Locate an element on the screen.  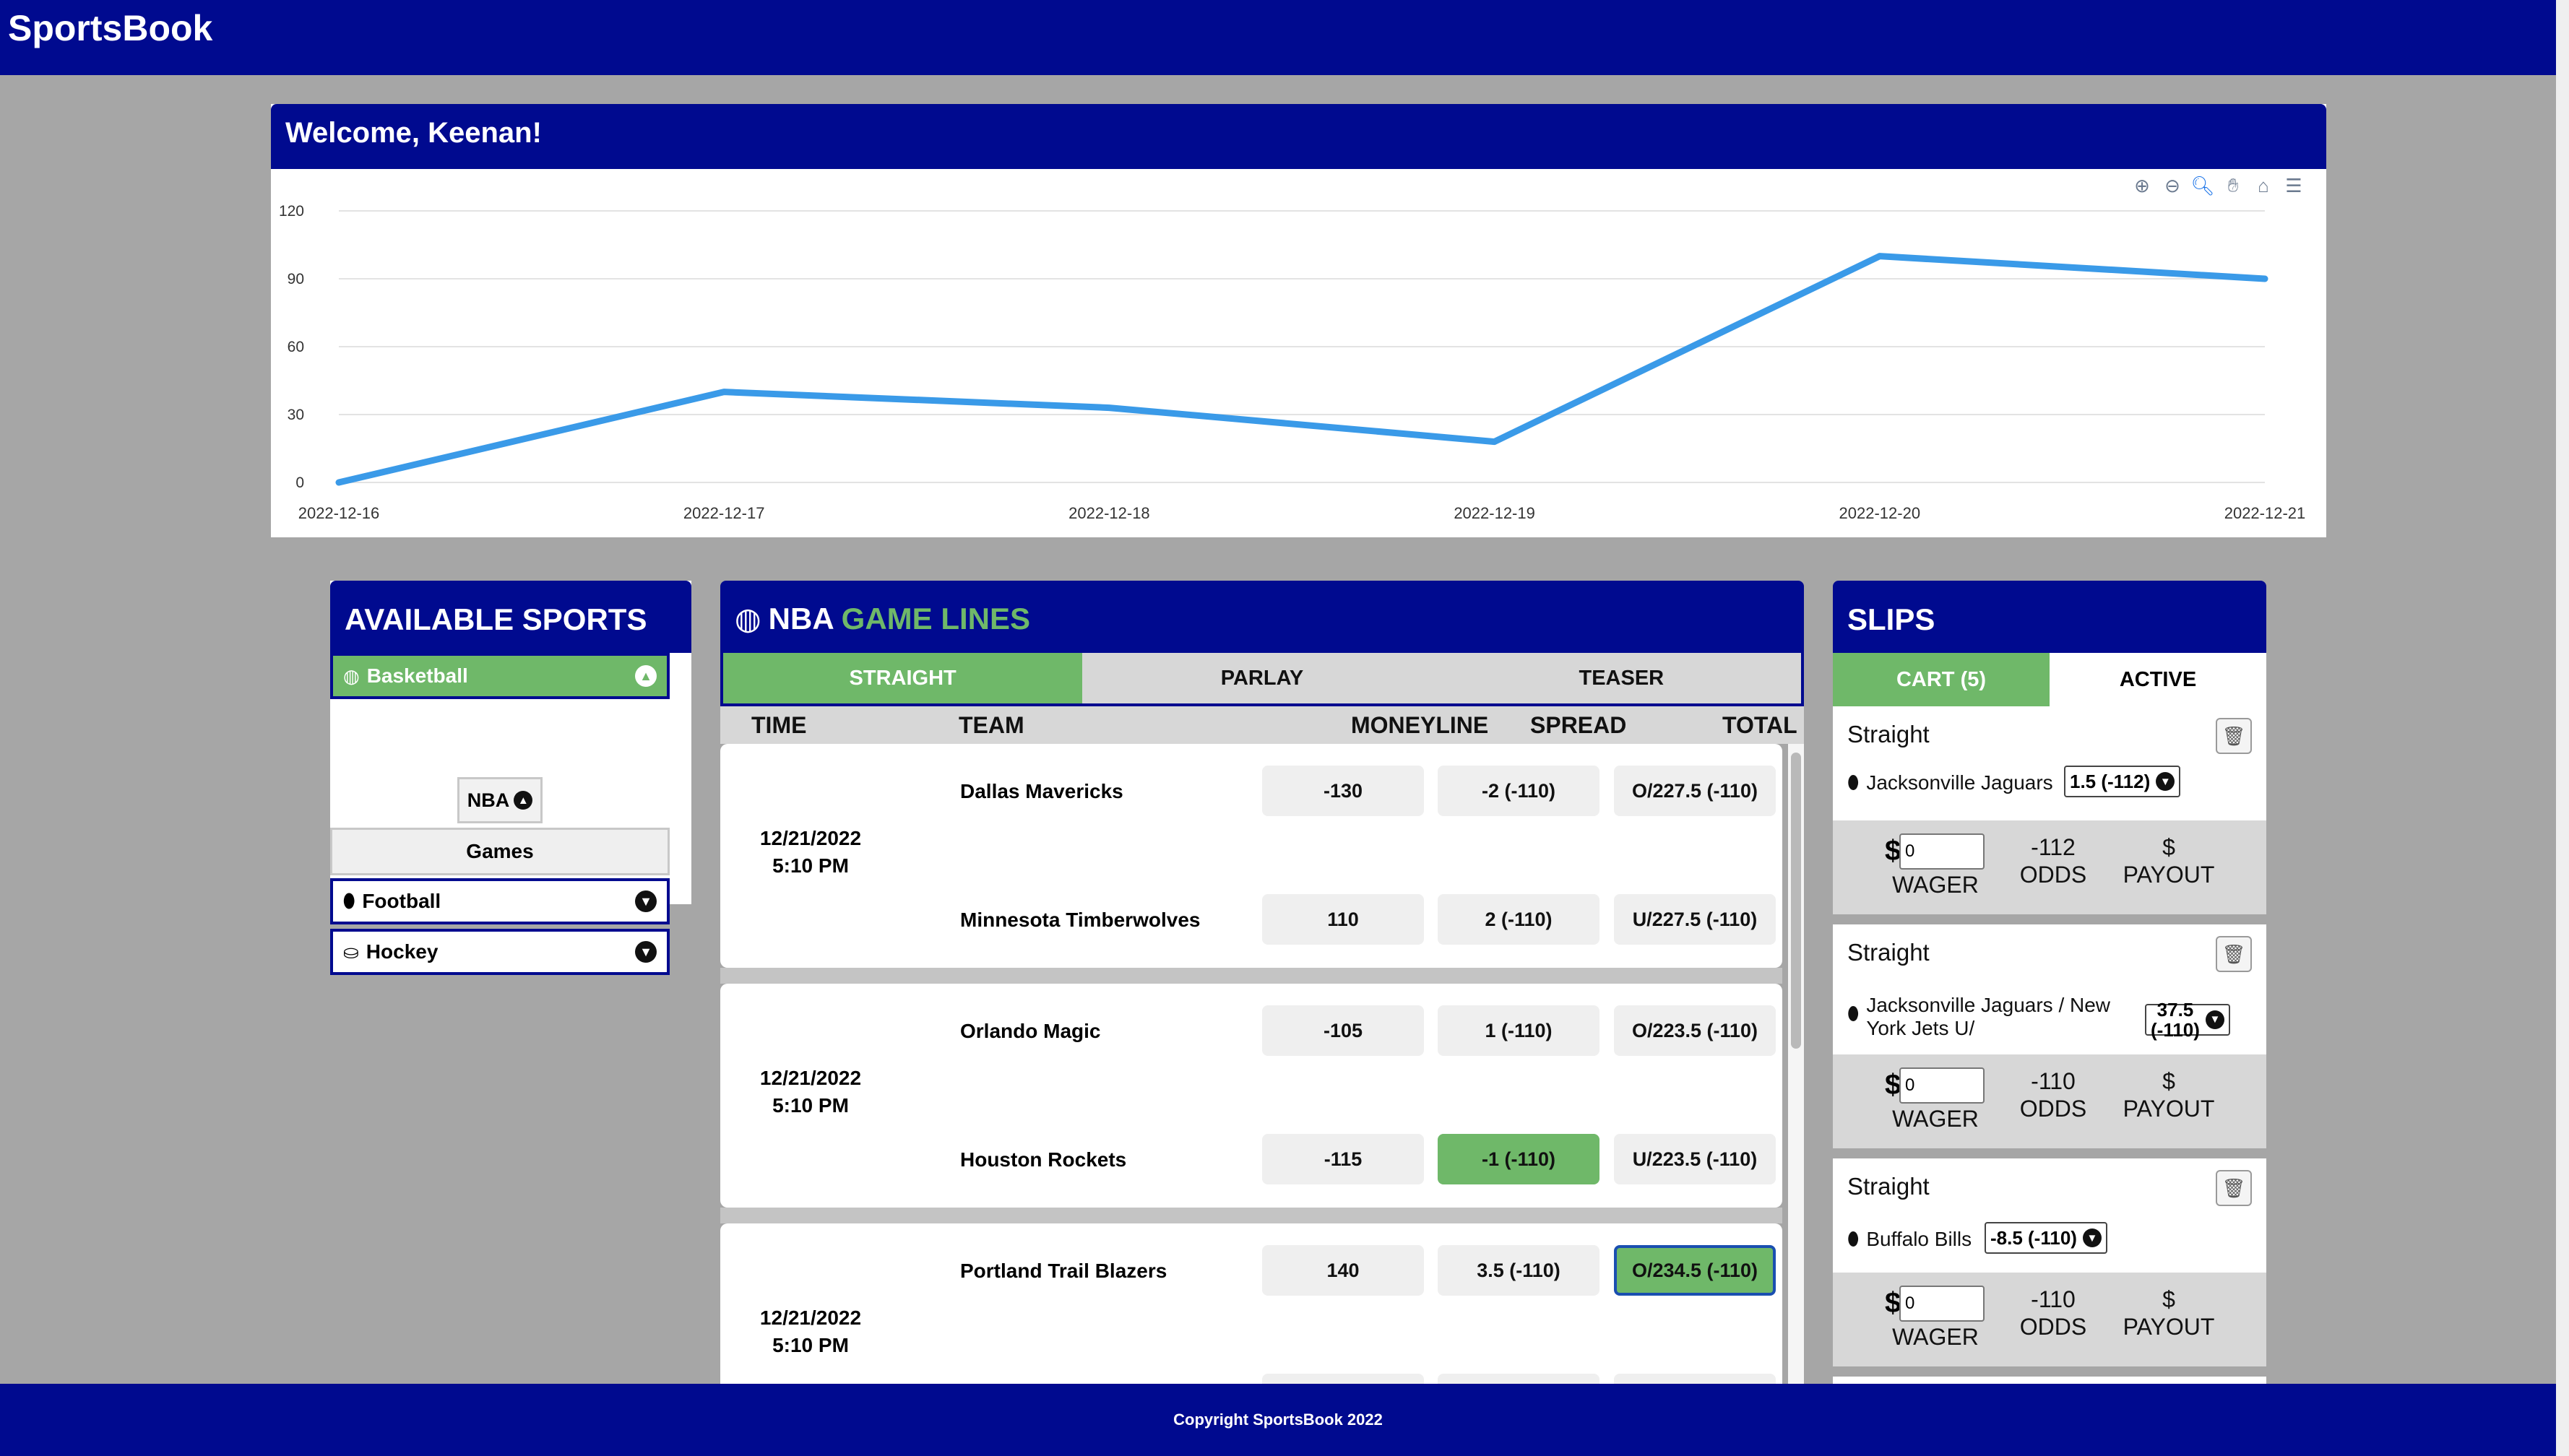
line-select: -8.5 (-110) ▼ is located at coordinates (2046, 1238).